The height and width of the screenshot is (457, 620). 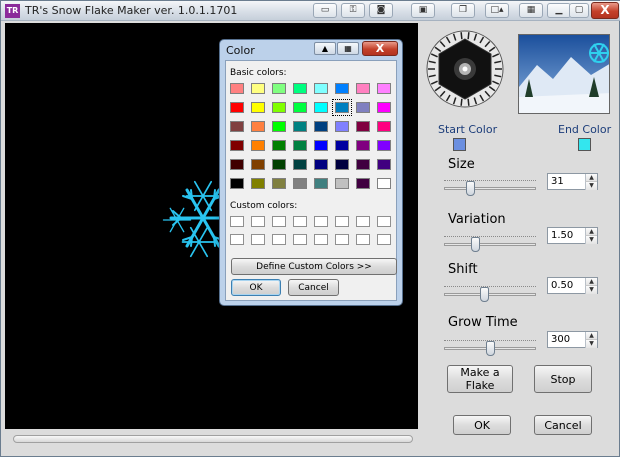 I want to click on define-custom-colors-button: Define Custom Colors >>, so click(x=314, y=266).